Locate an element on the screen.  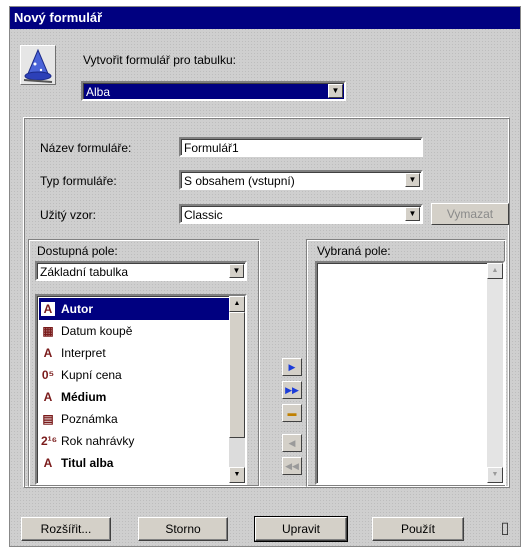
field-source-value: Základní tabulka is located at coordinates (84, 272).